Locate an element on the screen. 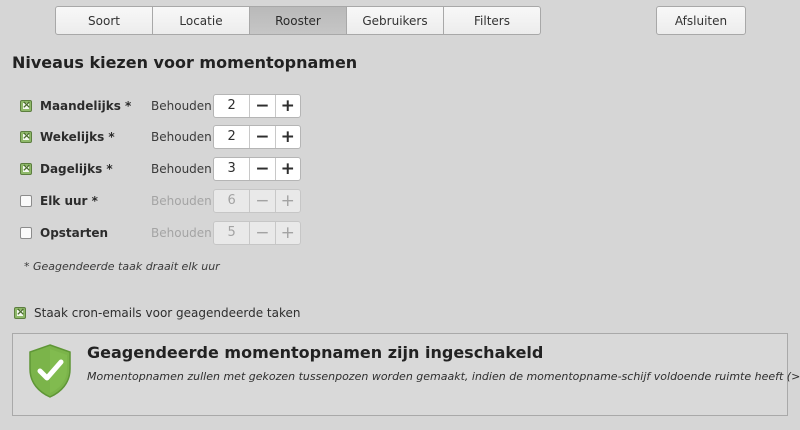 The width and height of the screenshot is (800, 430). monthly-keep-stepper: 2 − + is located at coordinates (257, 106).